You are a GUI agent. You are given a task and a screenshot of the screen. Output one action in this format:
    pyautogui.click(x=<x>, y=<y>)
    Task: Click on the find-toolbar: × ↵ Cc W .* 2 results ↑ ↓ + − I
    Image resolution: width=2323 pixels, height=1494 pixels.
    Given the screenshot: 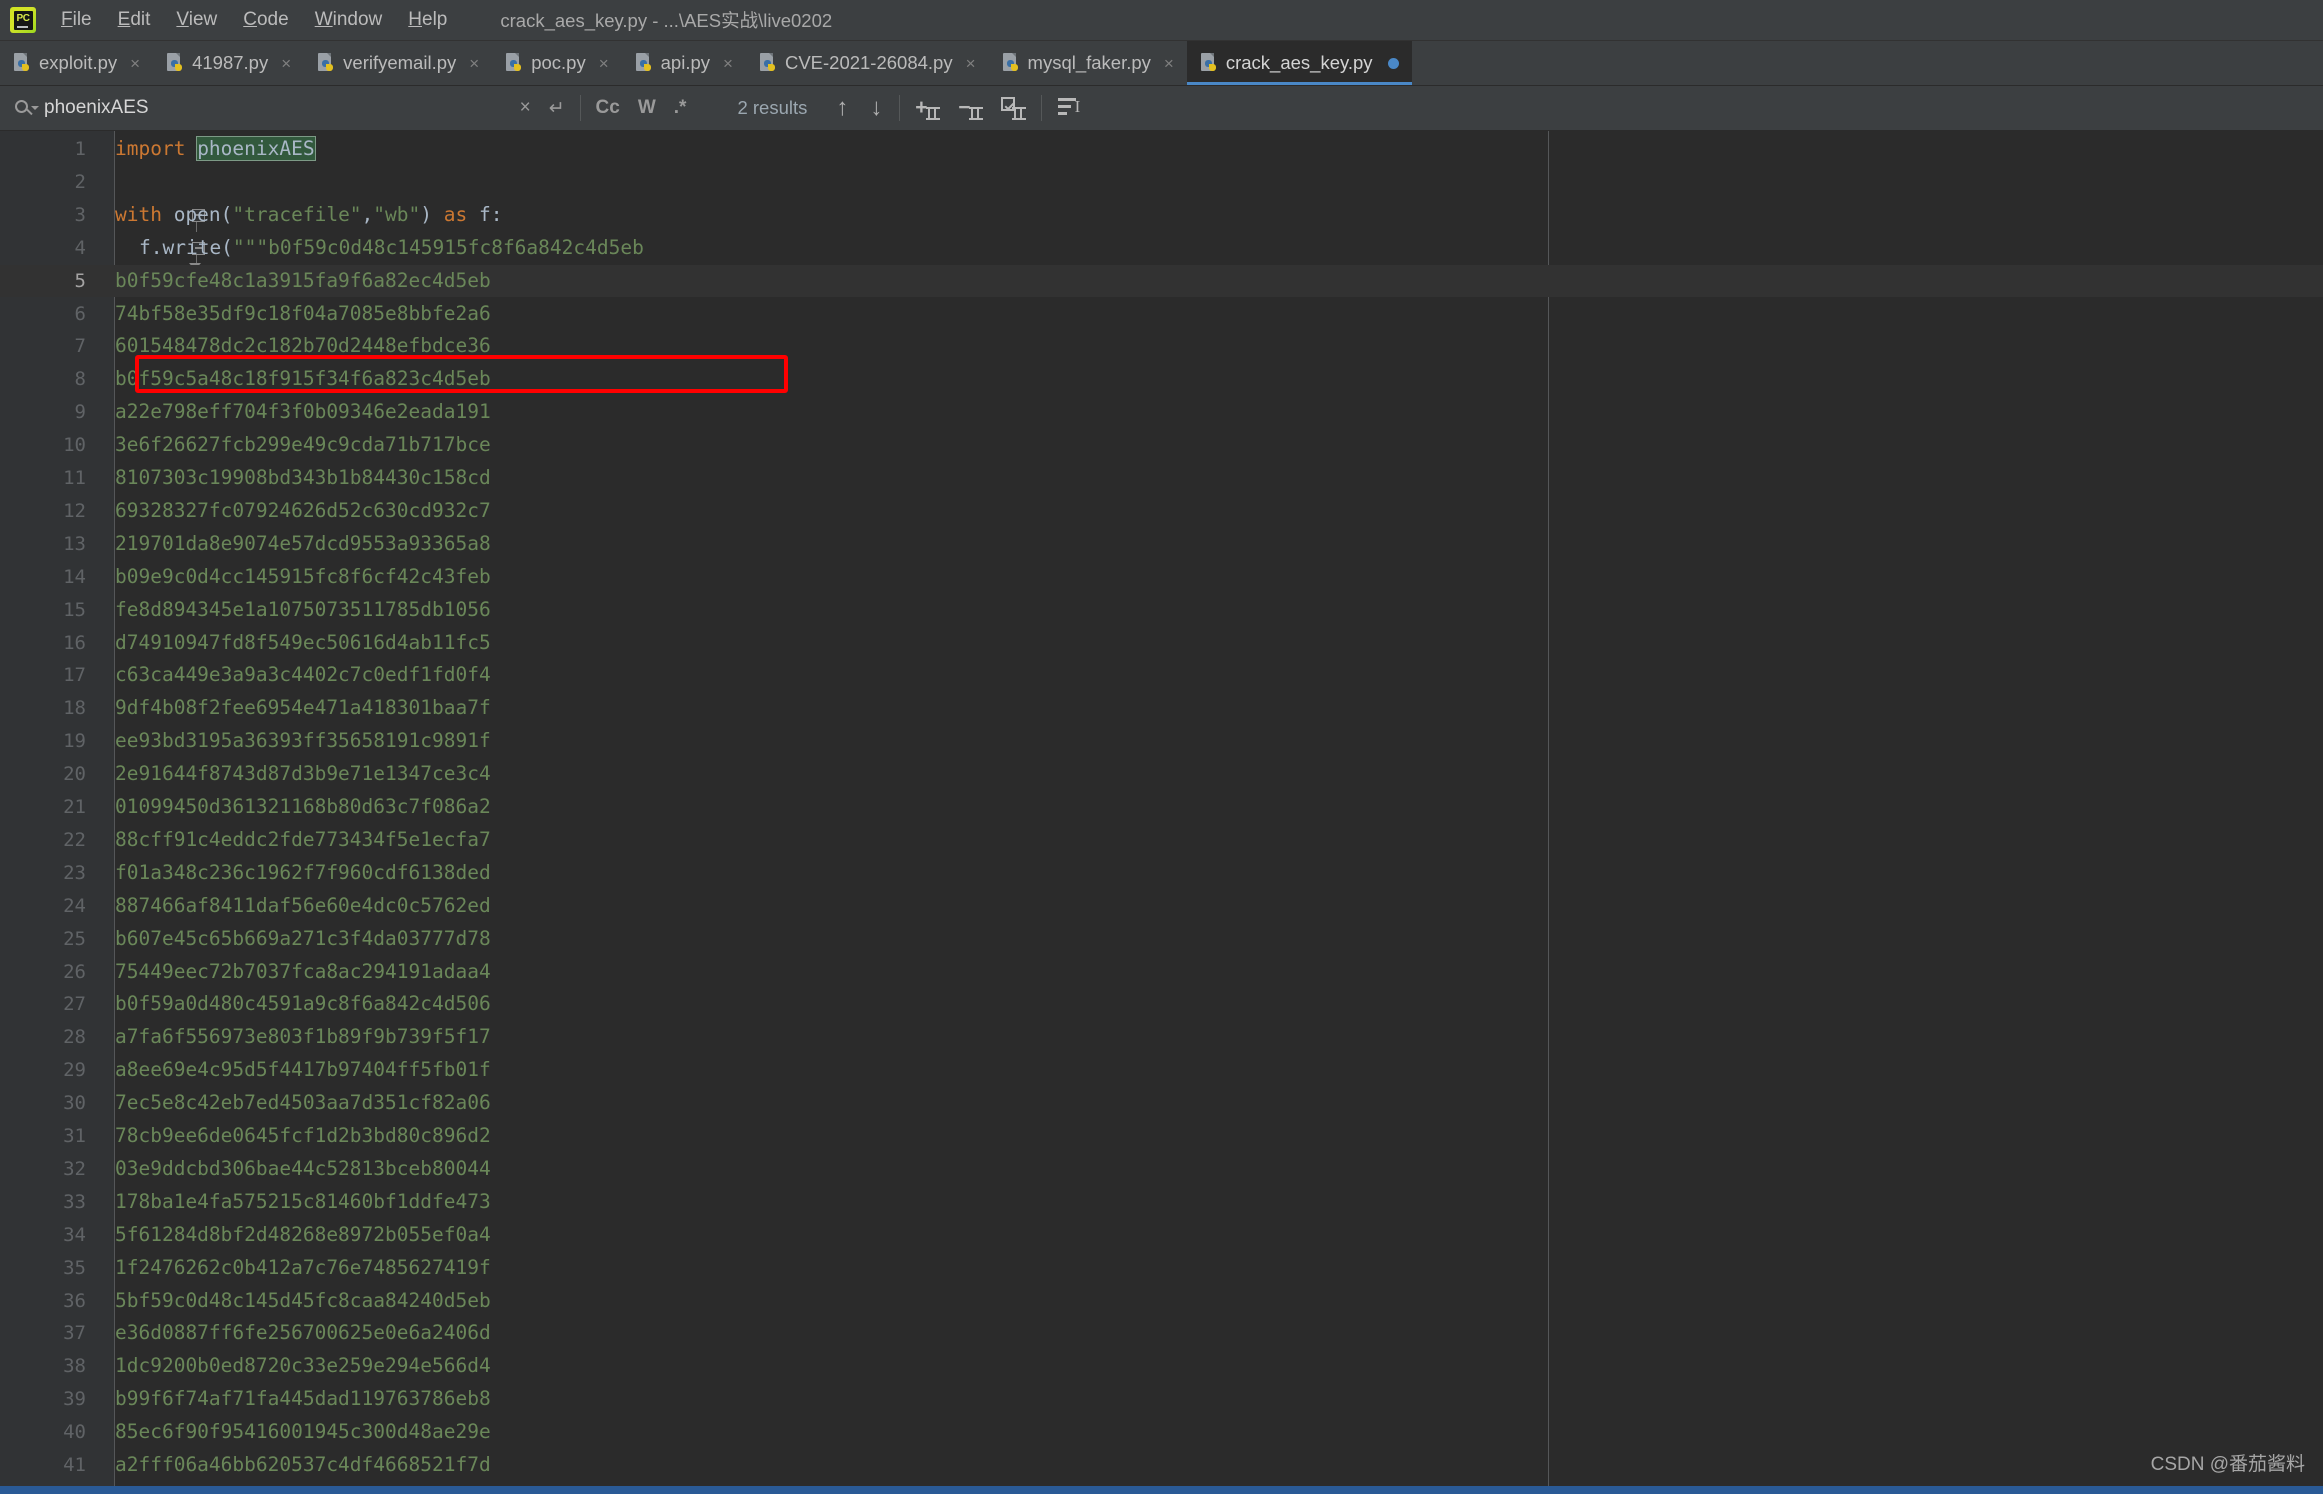 What is the action you would take?
    pyautogui.click(x=1161, y=108)
    